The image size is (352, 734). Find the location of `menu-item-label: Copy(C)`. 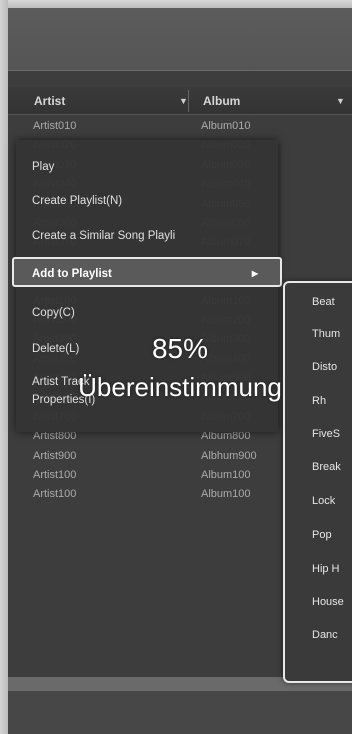

menu-item-label: Copy(C) is located at coordinates (53, 313).